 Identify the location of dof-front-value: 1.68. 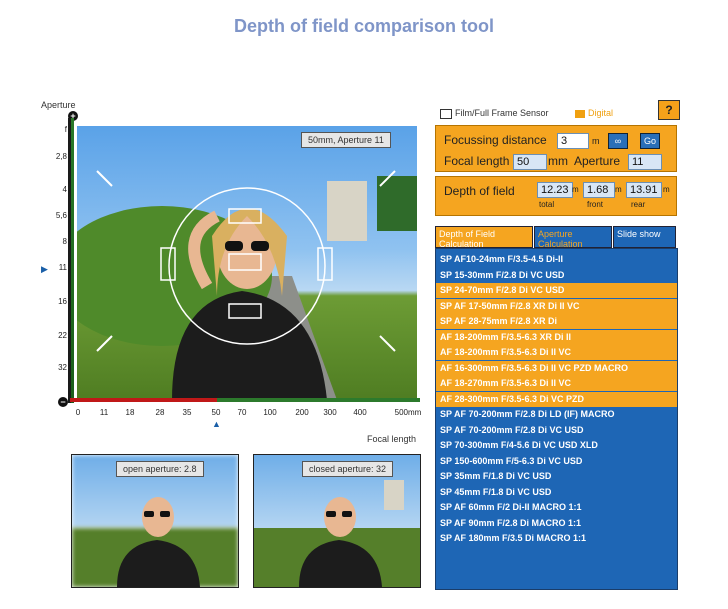
(599, 190).